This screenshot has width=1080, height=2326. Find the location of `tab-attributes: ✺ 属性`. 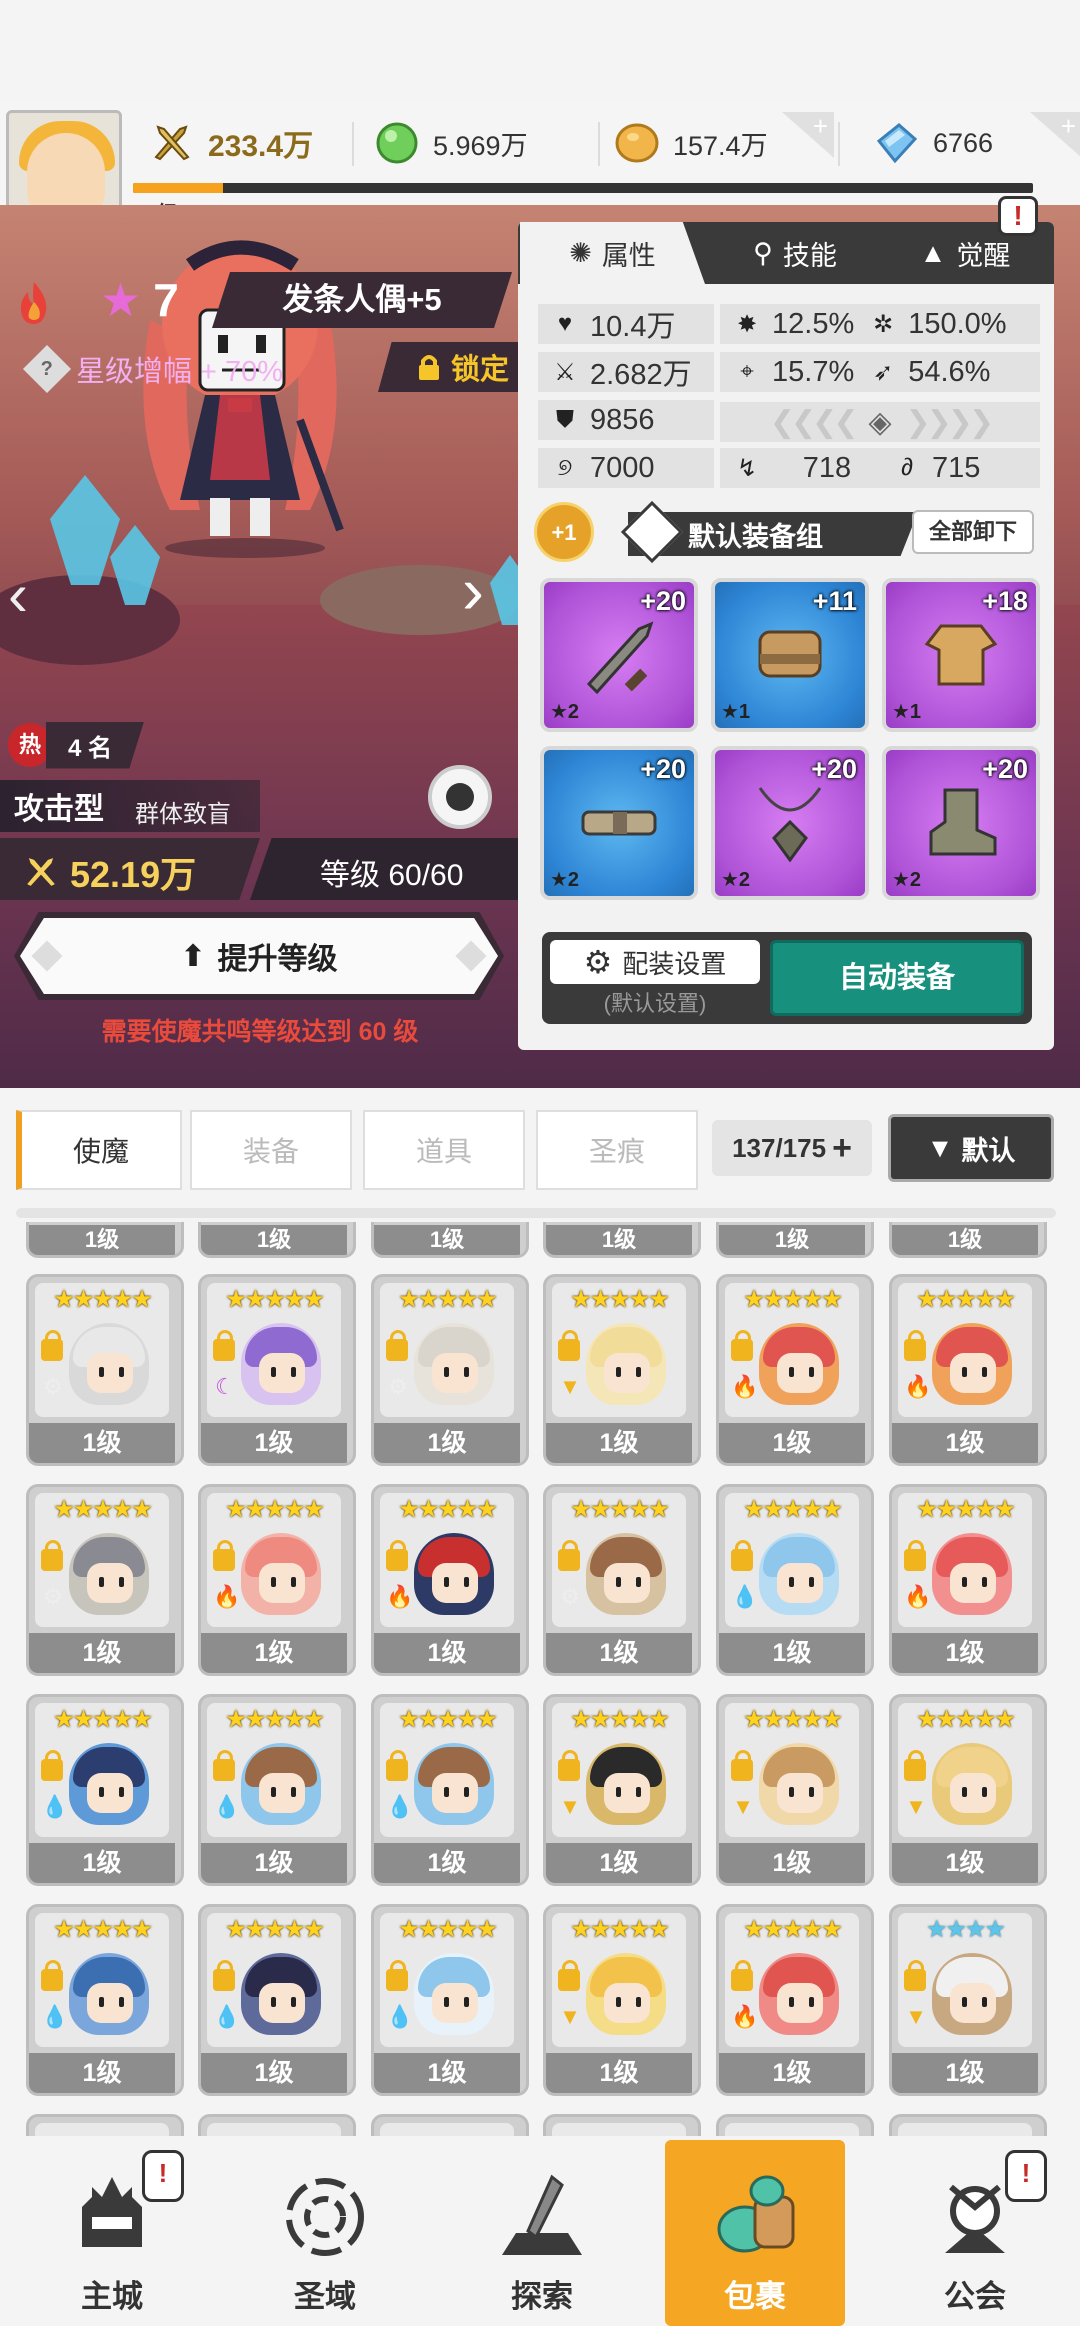

tab-attributes: ✺ 属性 is located at coordinates (612, 253).